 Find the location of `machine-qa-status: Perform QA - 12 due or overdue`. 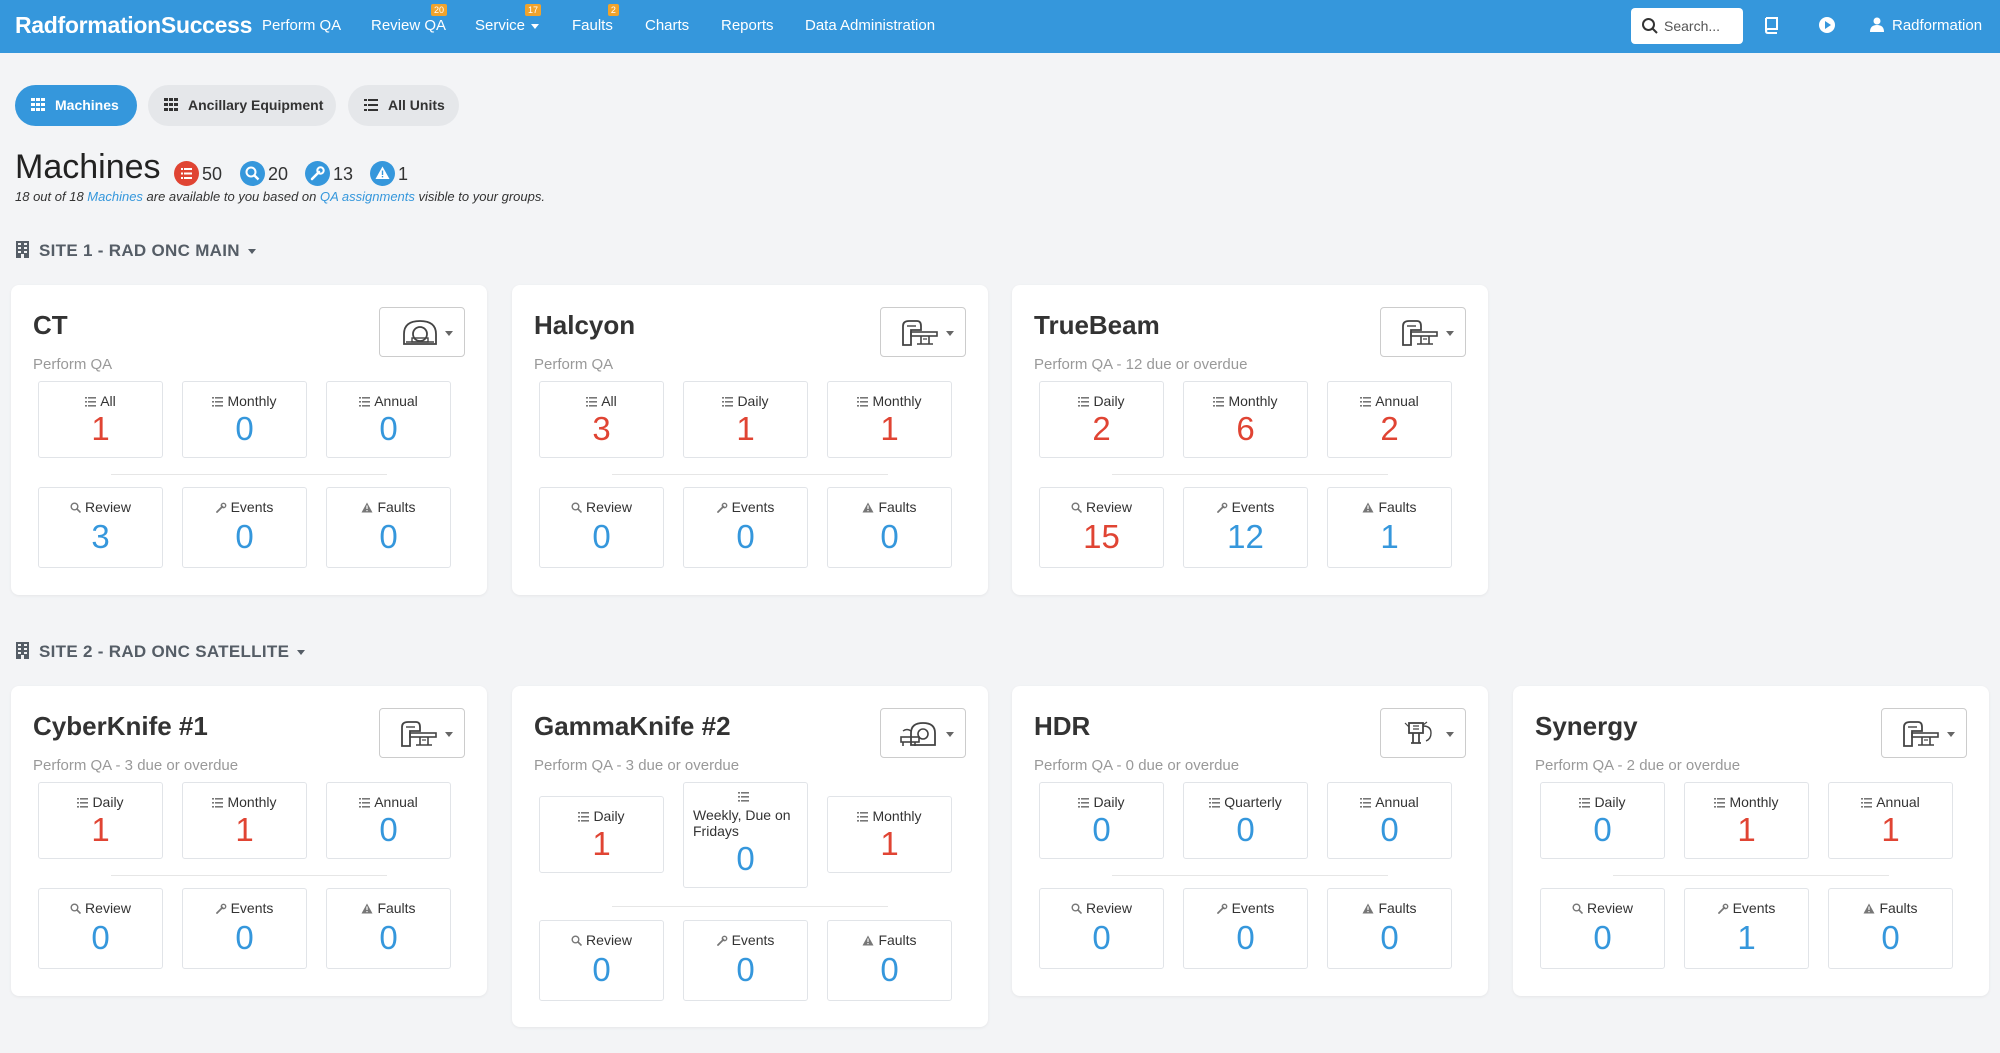

machine-qa-status: Perform QA - 12 due or overdue is located at coordinates (1140, 364).